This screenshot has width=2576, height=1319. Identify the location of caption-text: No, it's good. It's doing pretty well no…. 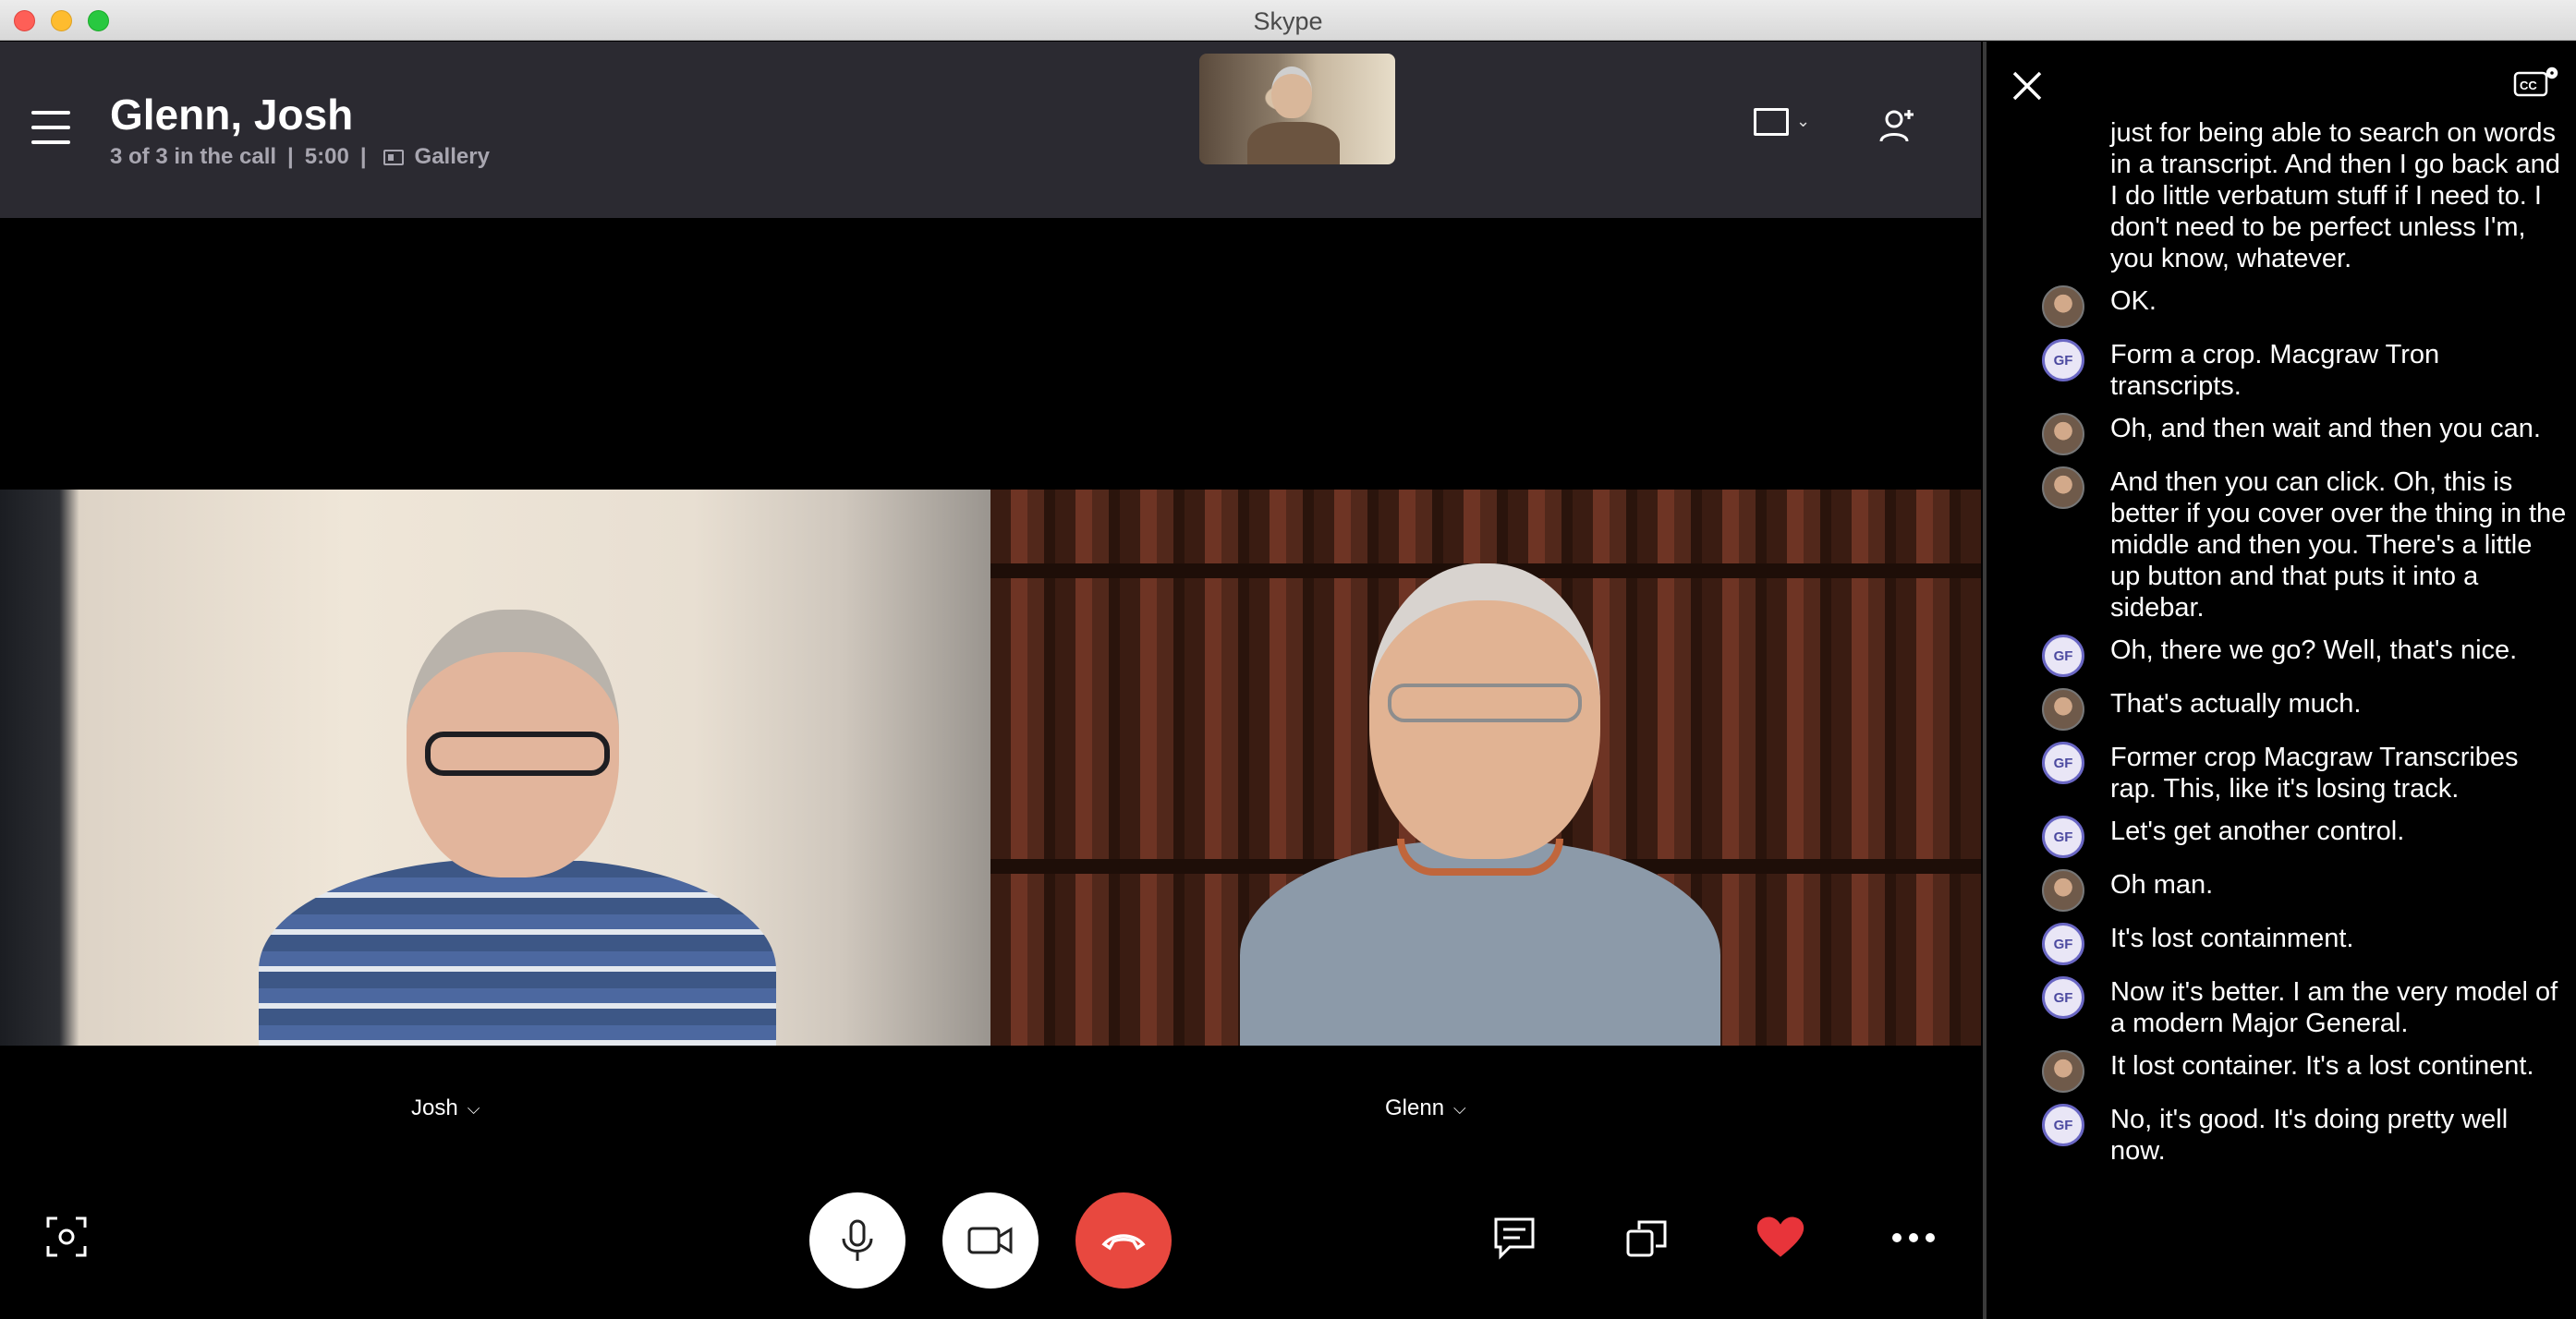
(2309, 1135).